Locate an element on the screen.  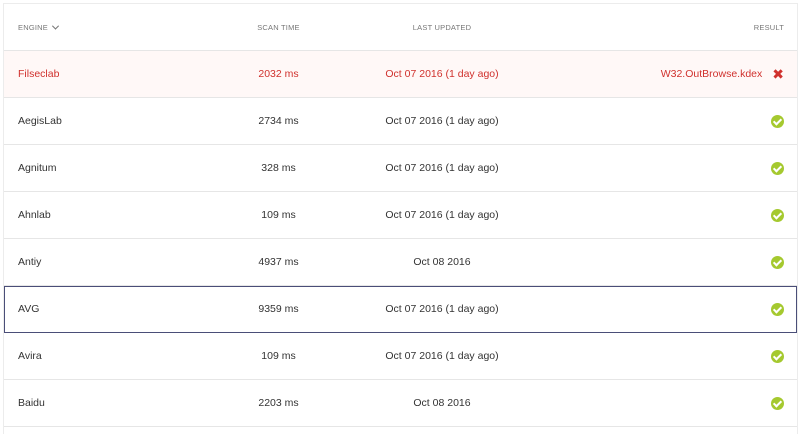
table-row: Ahnlab 109 ms Oct 07 2016 (1 day ago) is located at coordinates (400, 215).